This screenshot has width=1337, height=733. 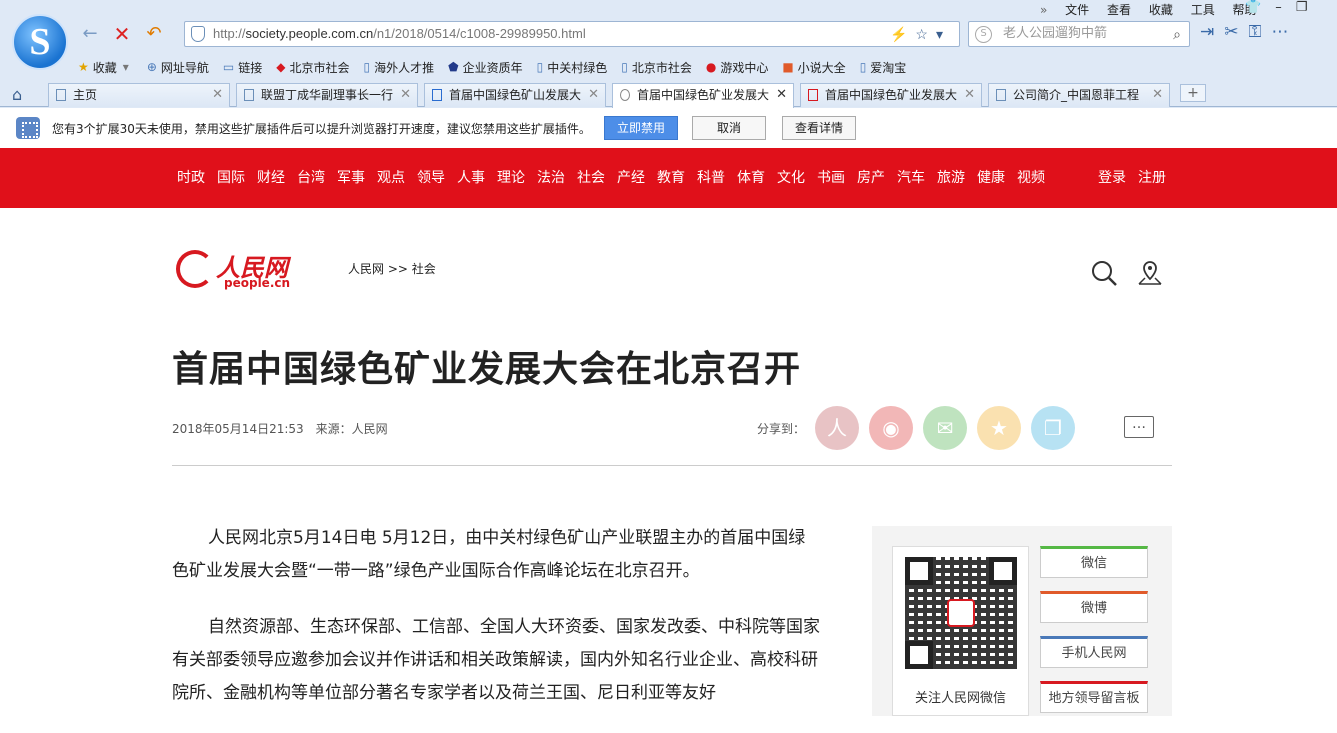 I want to click on bookmark-item: ⬟ 企业资质年, so click(x=492, y=67).